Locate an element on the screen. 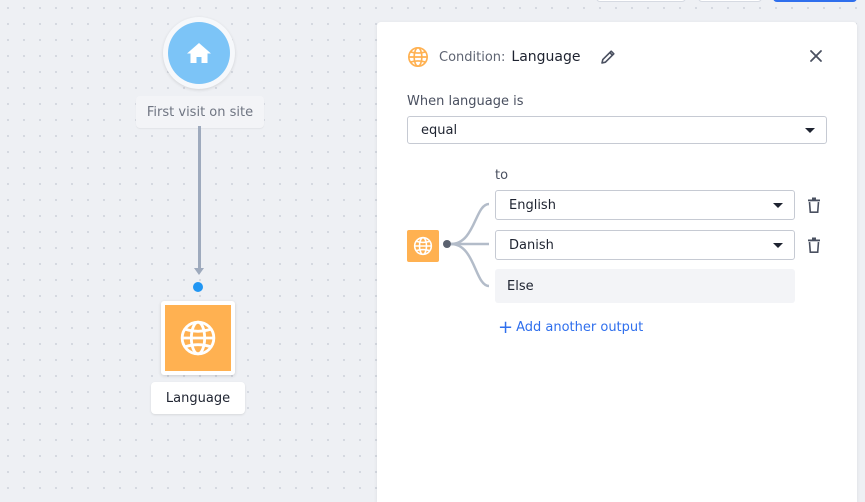  trigger-node-circle is located at coordinates (199, 53).